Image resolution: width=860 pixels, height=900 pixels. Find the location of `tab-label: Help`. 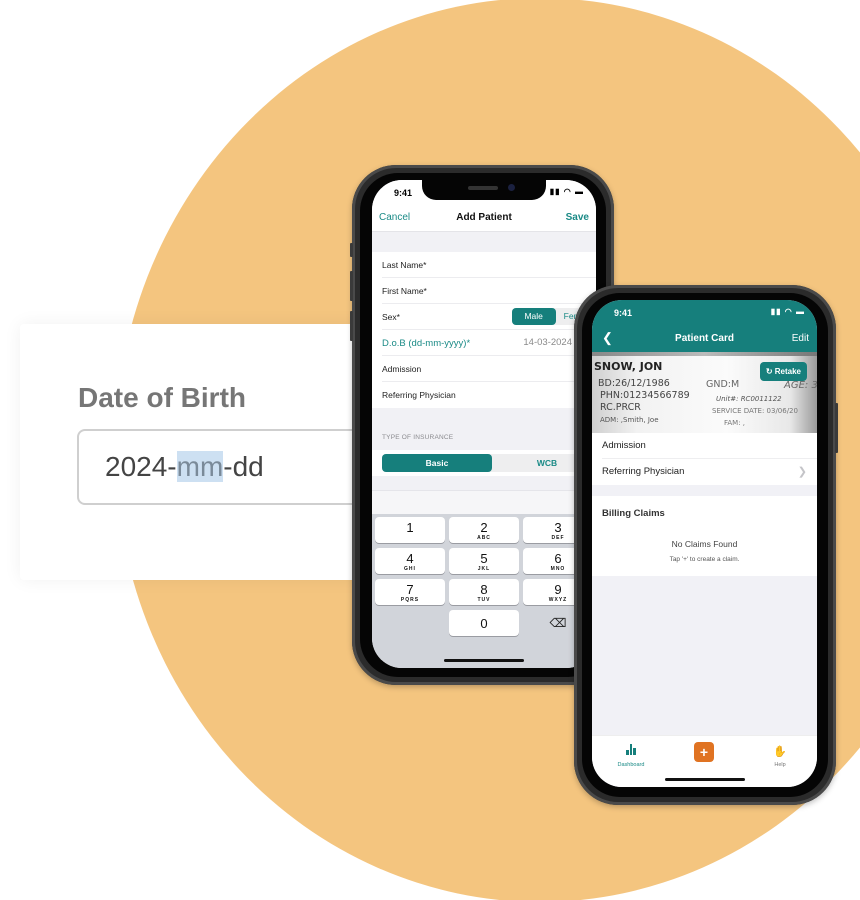

tab-label: Help is located at coordinates (780, 765).